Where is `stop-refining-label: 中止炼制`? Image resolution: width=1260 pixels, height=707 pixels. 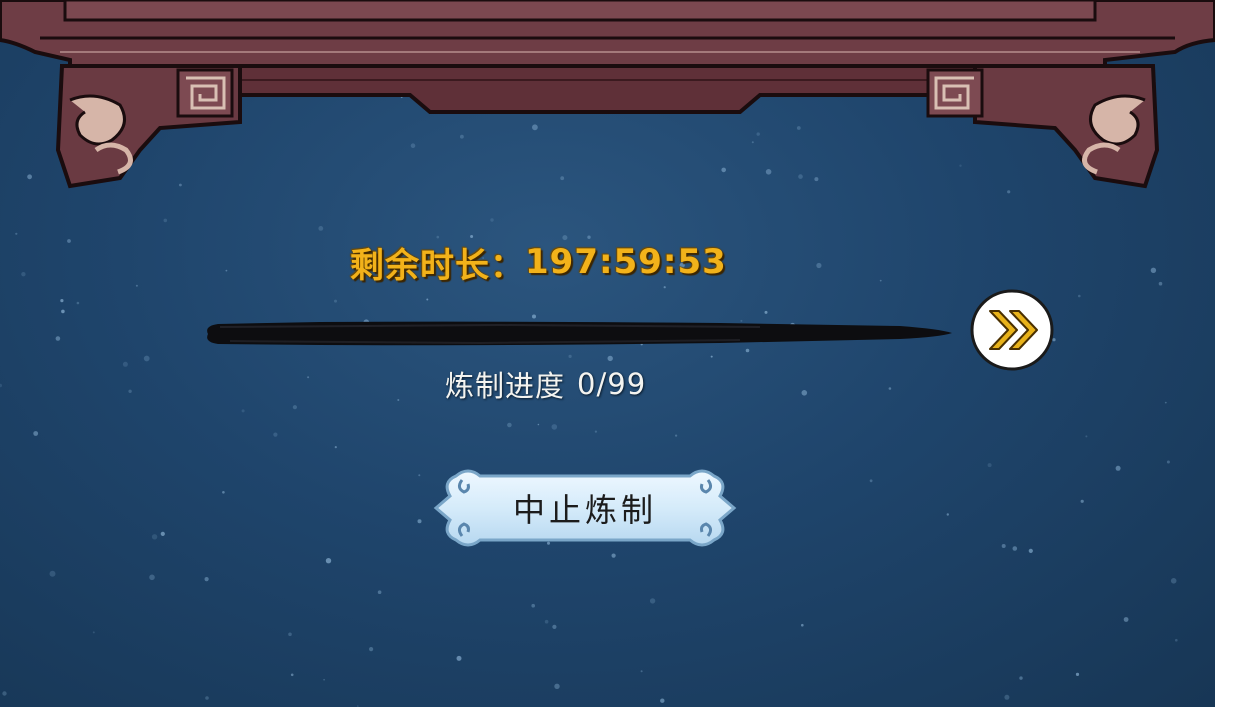 stop-refining-label: 中止炼制 is located at coordinates (584, 510).